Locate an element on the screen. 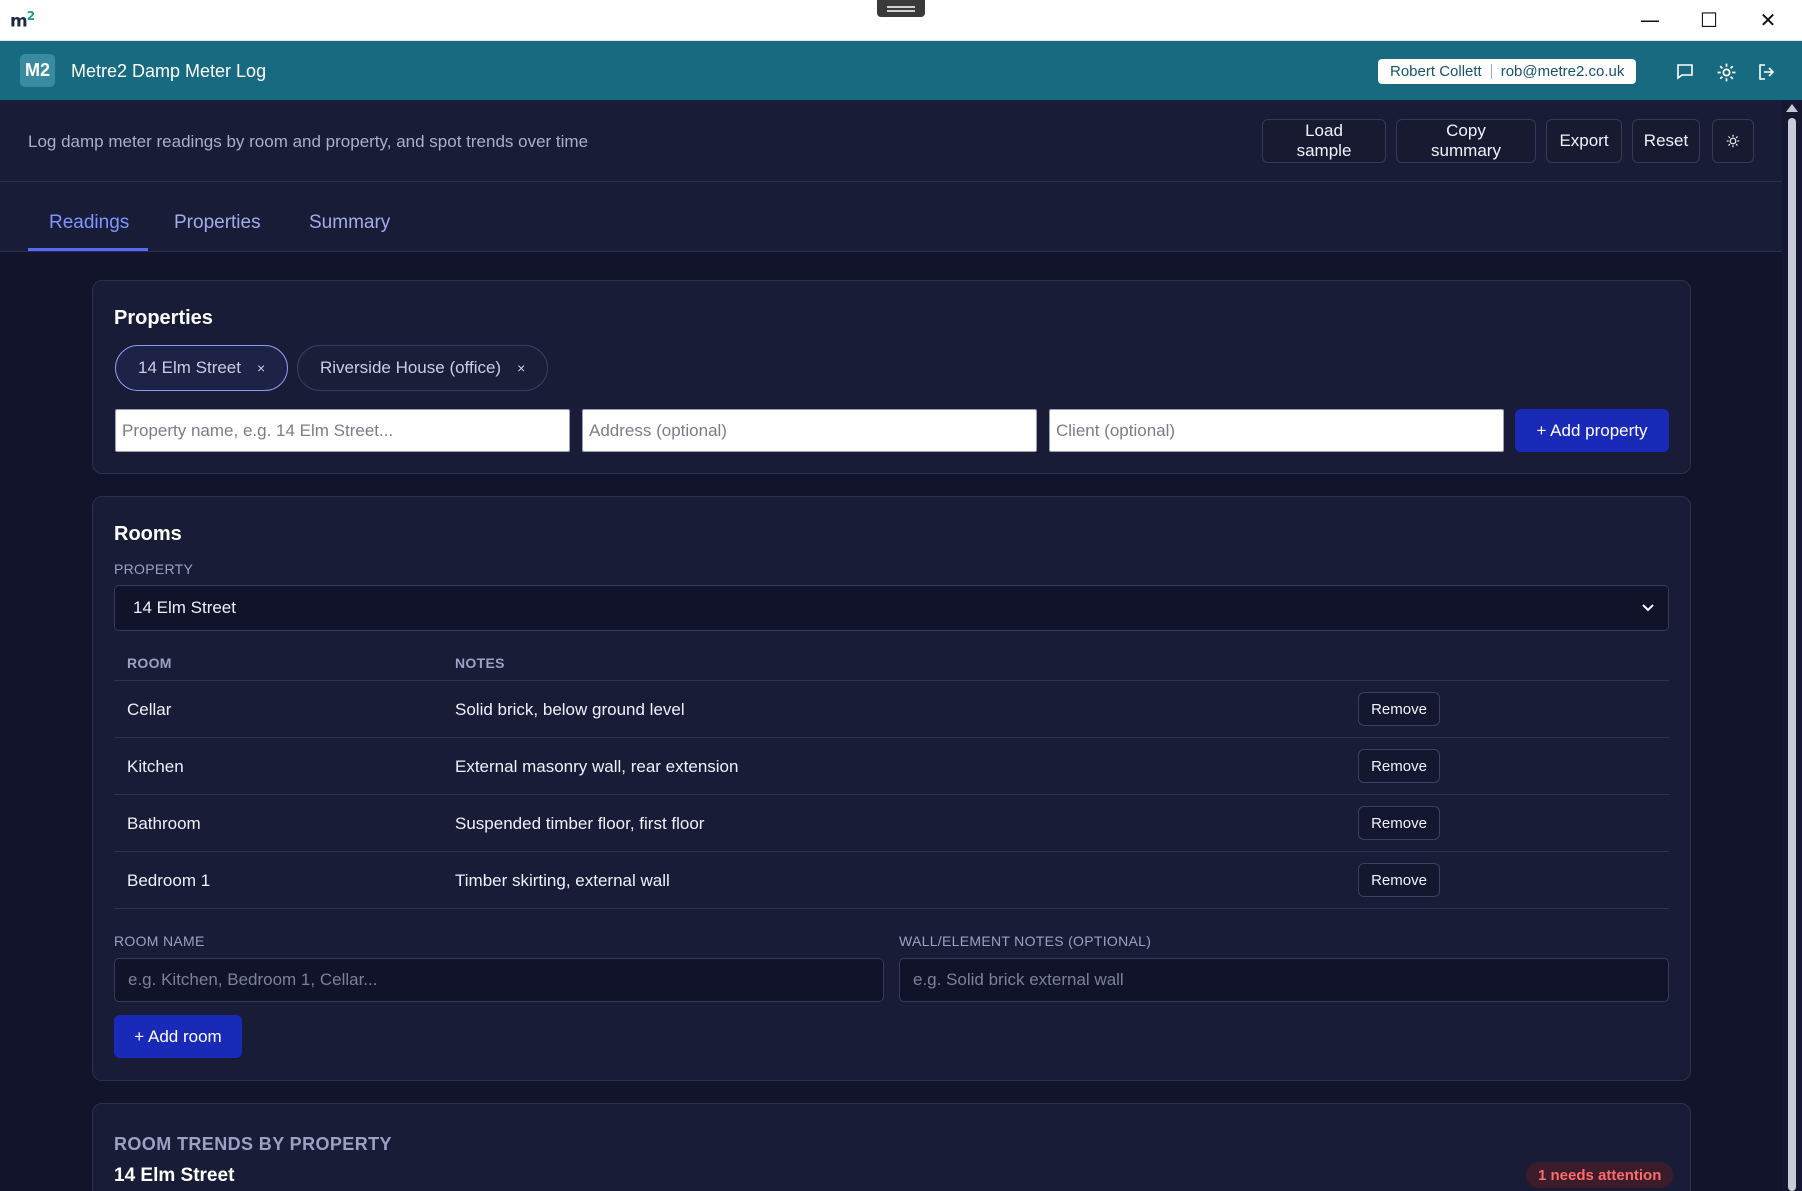  property-chip-riverside-house: Riverside House (office) × is located at coordinates (423, 368).